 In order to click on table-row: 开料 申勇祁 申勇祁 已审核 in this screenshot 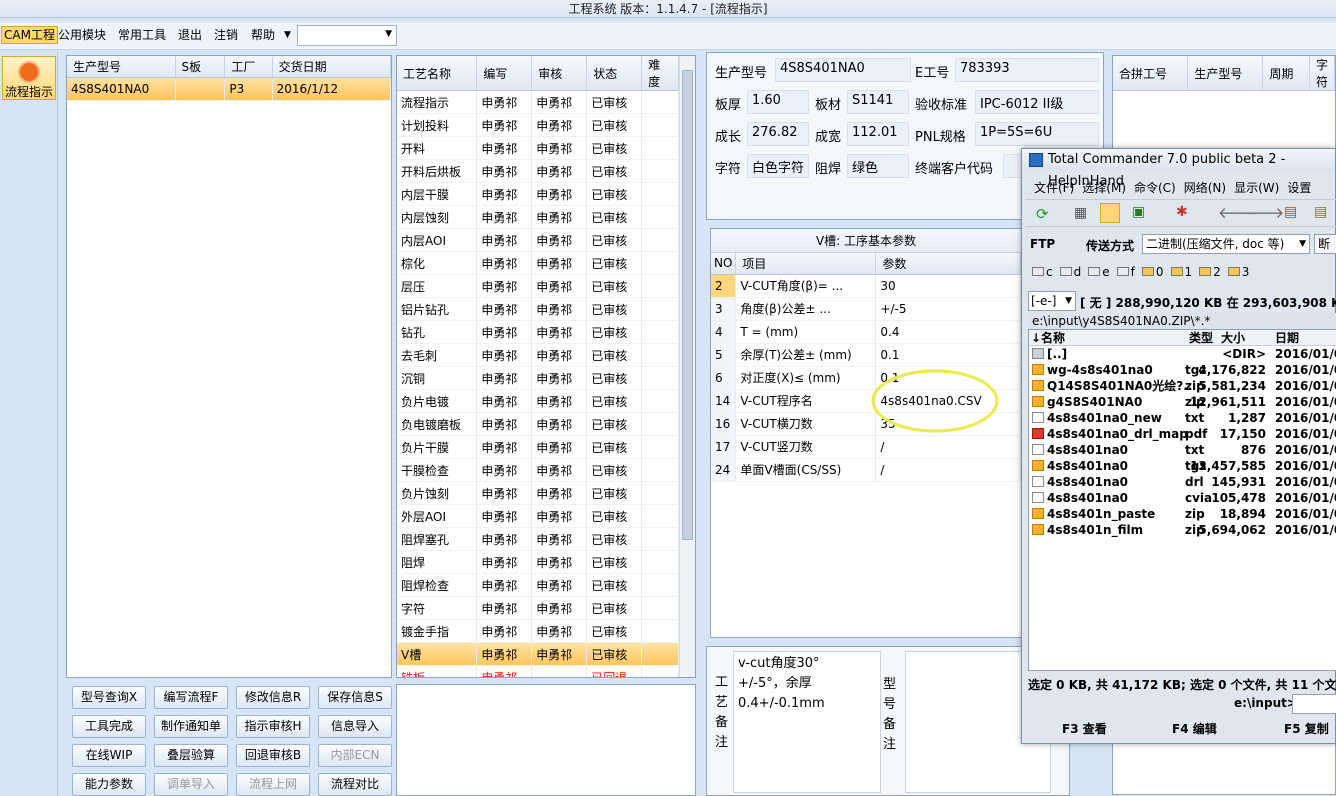, I will do `click(538, 148)`.